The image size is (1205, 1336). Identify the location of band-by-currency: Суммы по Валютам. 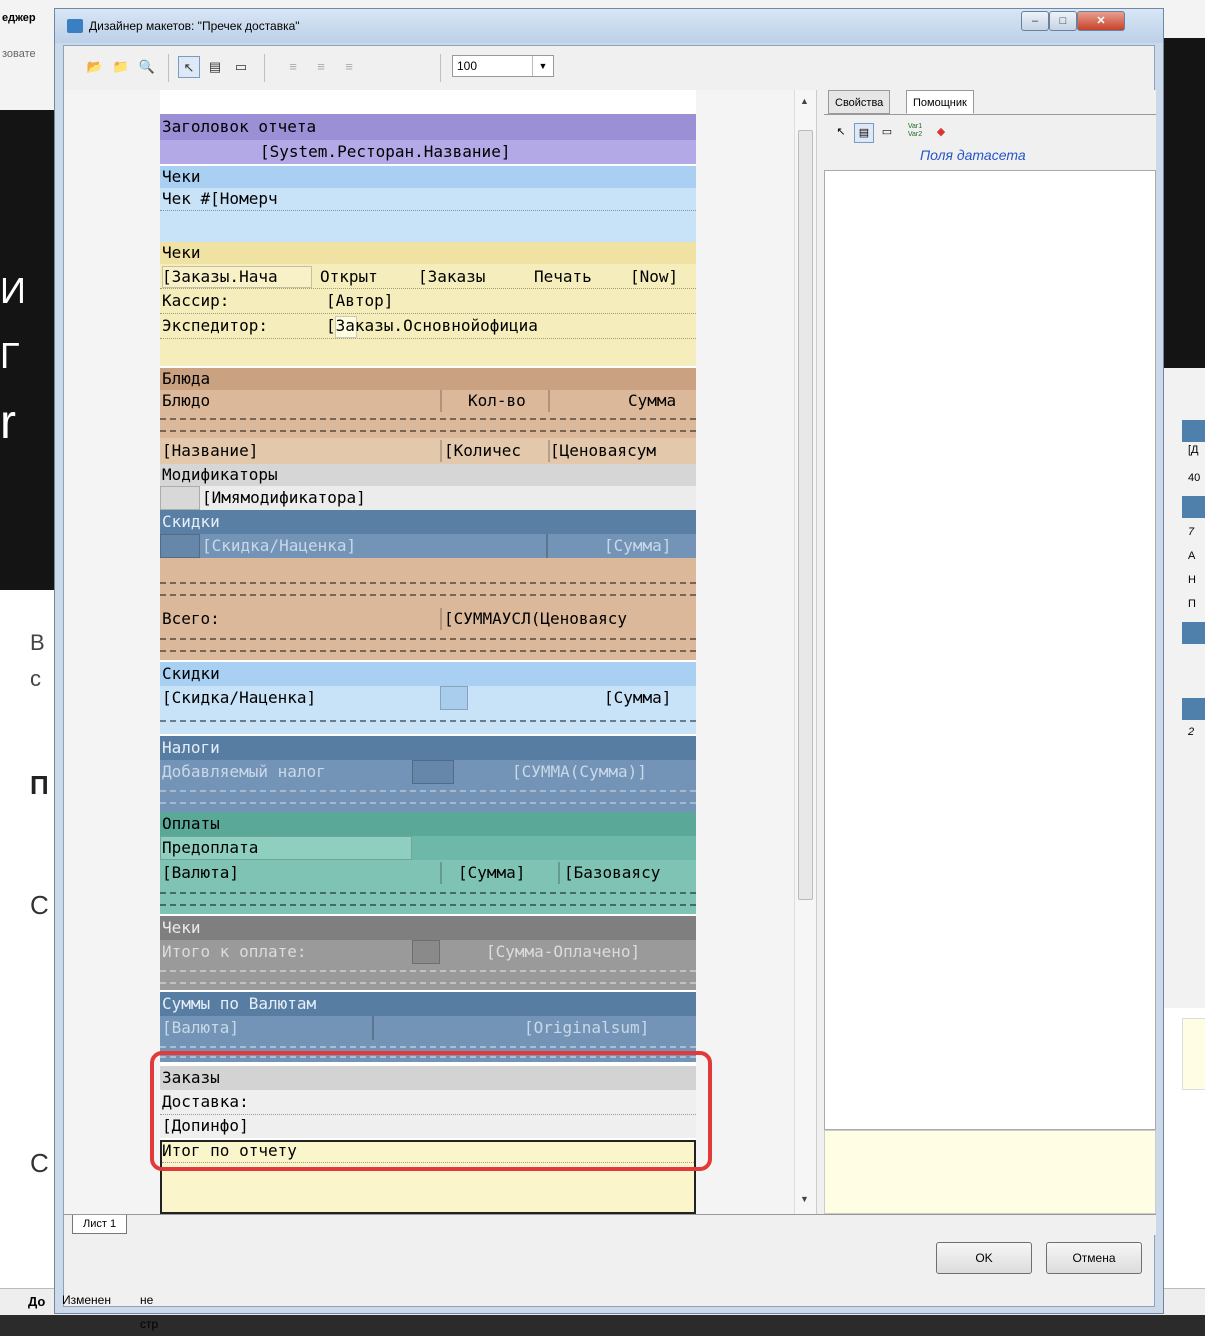
(428, 1004).